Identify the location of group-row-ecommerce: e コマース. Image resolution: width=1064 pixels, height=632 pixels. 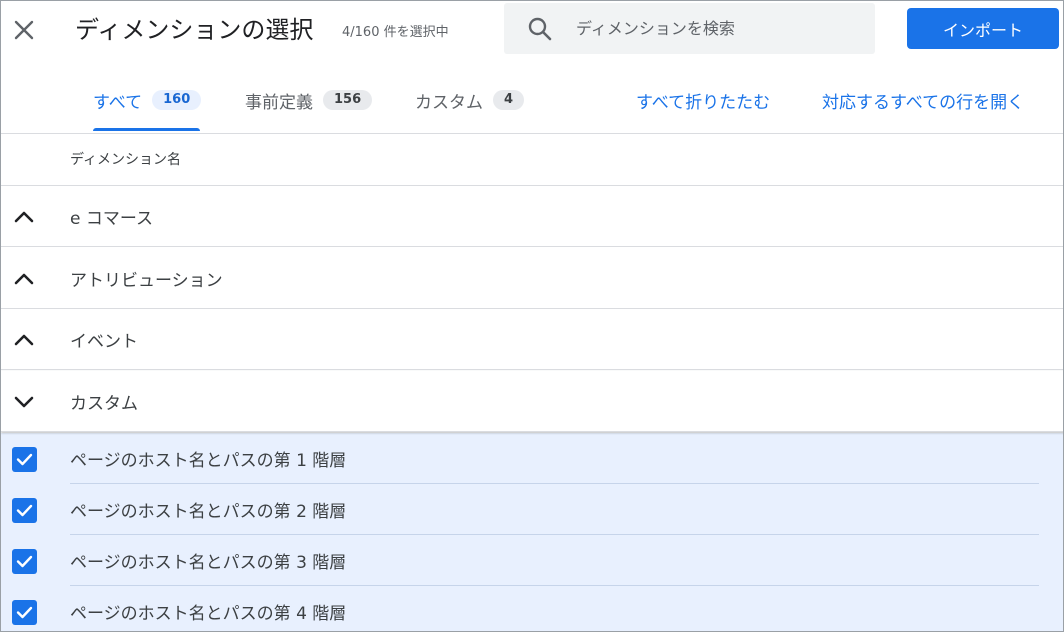
(532, 216).